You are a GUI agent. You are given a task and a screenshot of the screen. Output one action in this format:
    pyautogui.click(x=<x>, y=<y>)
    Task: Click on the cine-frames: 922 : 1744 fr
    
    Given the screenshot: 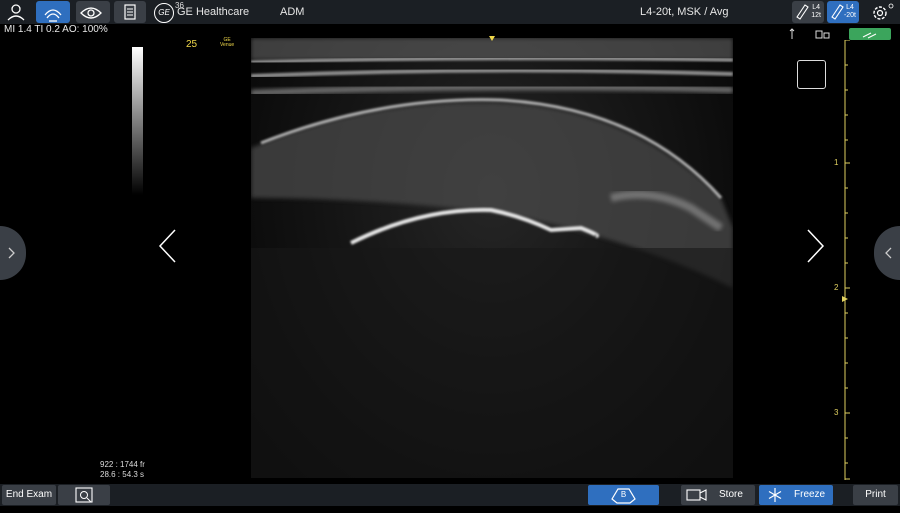 What is the action you would take?
    pyautogui.click(x=122, y=464)
    